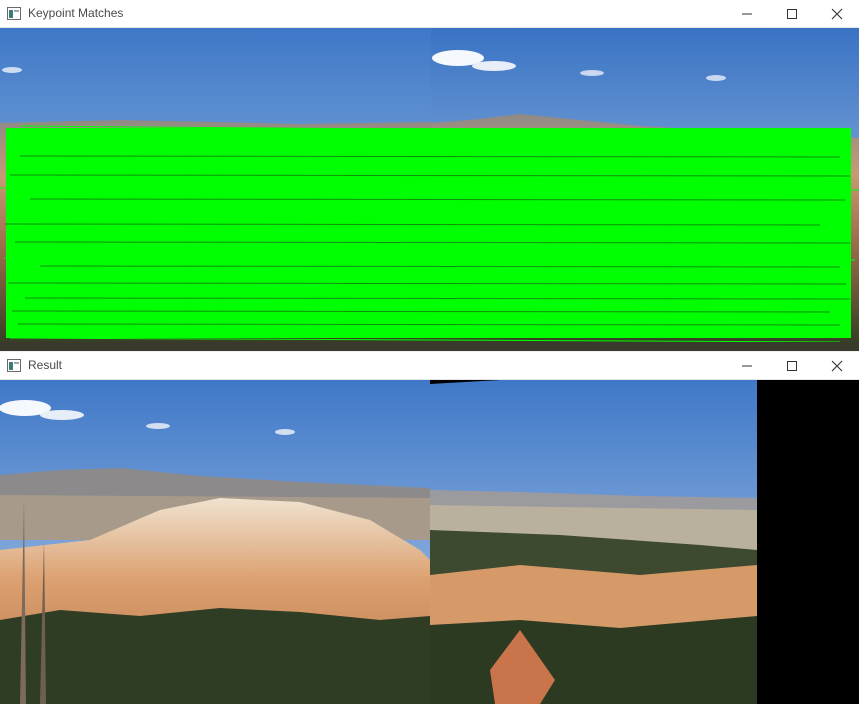 The height and width of the screenshot is (704, 859). I want to click on title-bar: Keypoint Matches, so click(429, 14).